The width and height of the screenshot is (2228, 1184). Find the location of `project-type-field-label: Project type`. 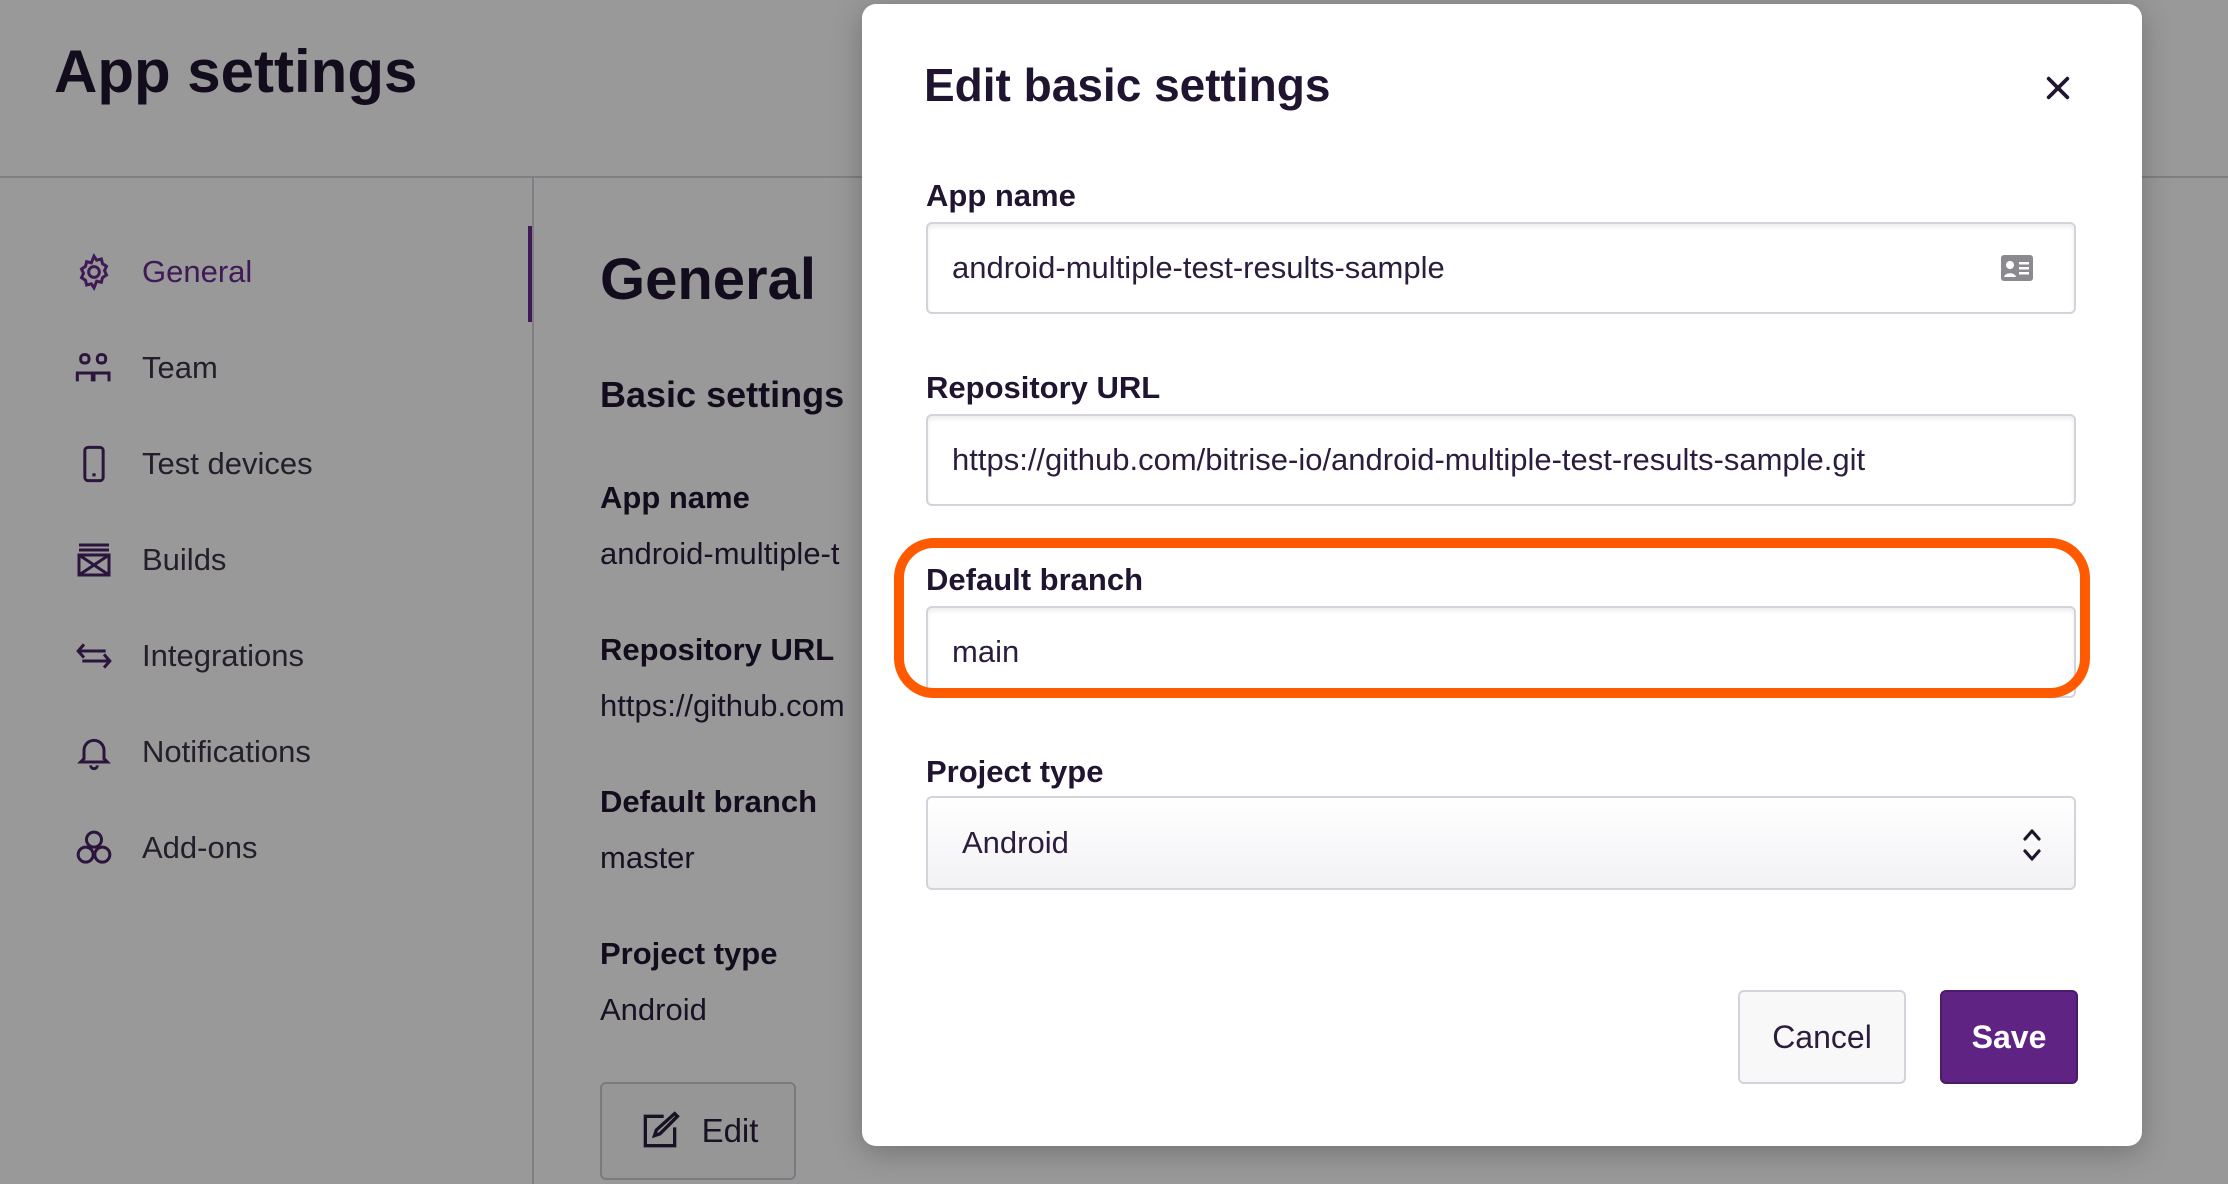

project-type-field-label: Project type is located at coordinates (1015, 771).